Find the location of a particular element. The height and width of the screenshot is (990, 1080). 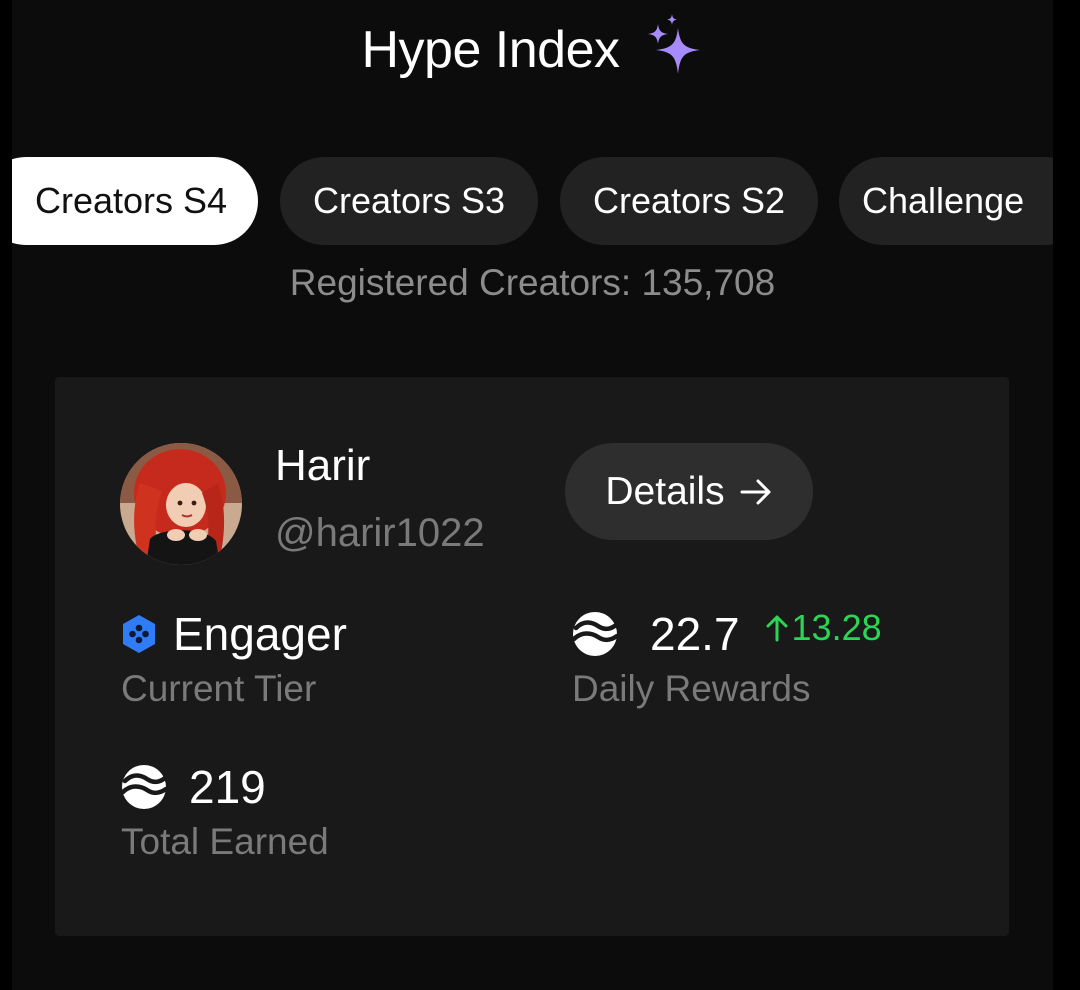

creator-handle: @harir1022 is located at coordinates (380, 533).